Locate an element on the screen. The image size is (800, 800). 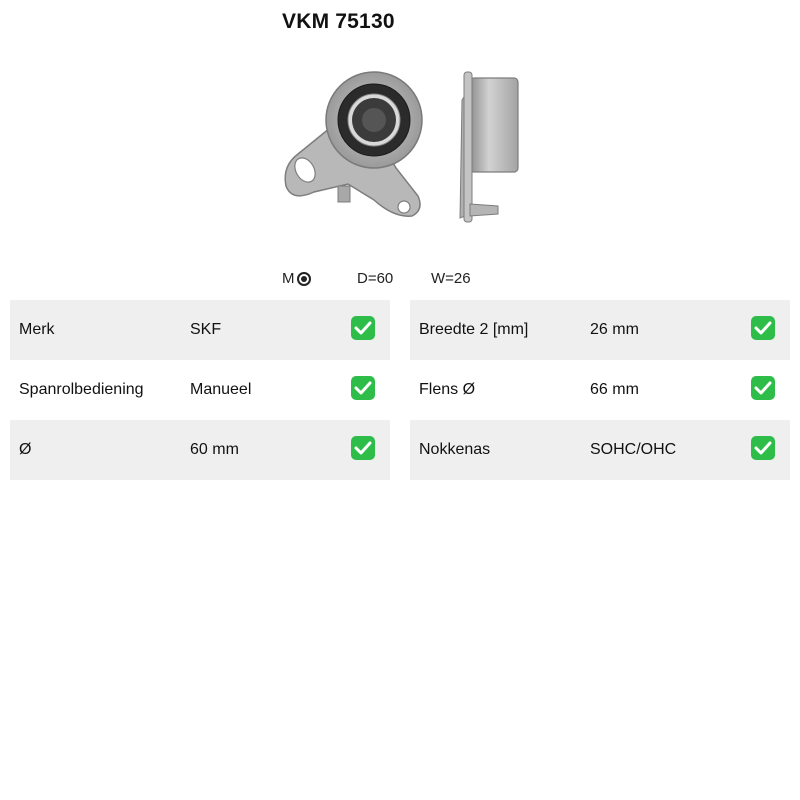
mounting-spec: M is located at coordinates (296, 278).